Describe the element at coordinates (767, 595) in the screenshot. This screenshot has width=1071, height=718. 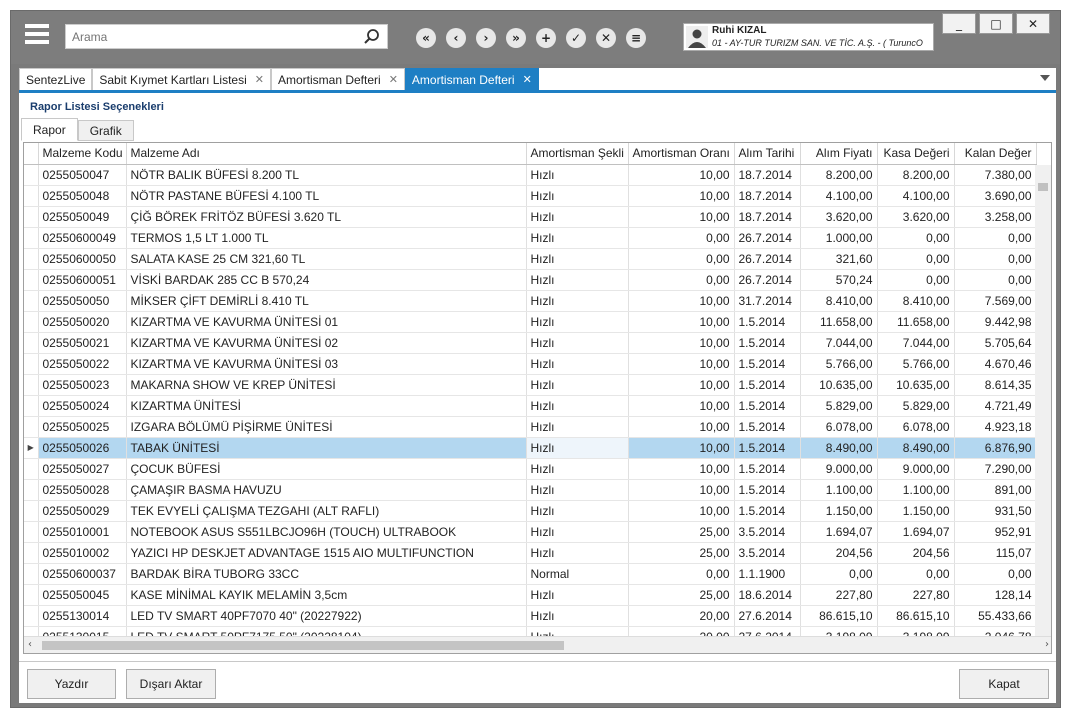
I see `table-cell: 18.6.2014` at that location.